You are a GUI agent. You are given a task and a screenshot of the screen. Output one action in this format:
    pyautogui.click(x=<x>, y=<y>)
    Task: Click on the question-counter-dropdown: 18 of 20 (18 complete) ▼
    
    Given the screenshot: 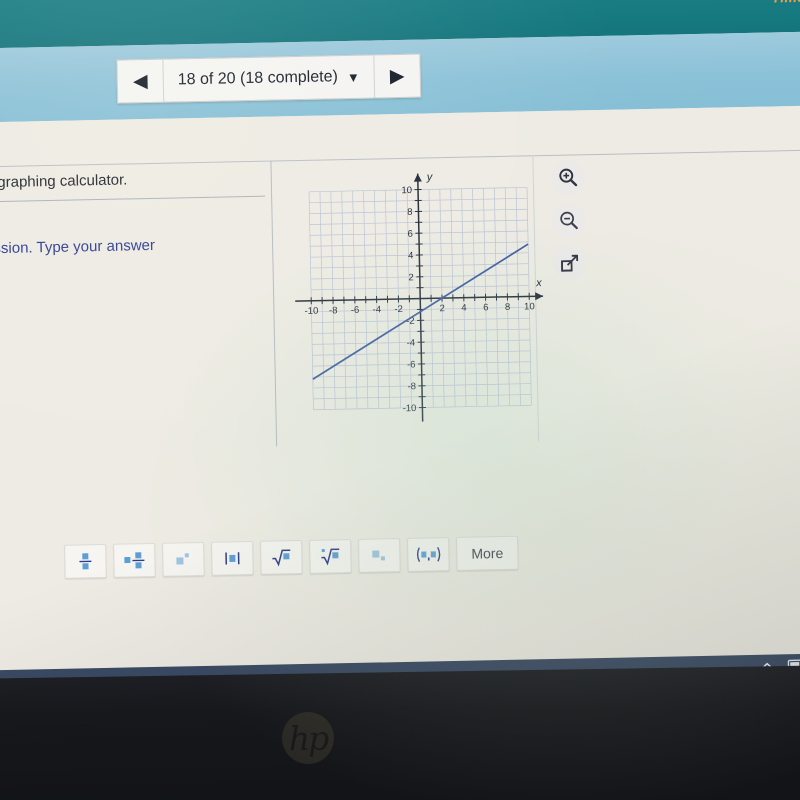 What is the action you would take?
    pyautogui.click(x=268, y=78)
    